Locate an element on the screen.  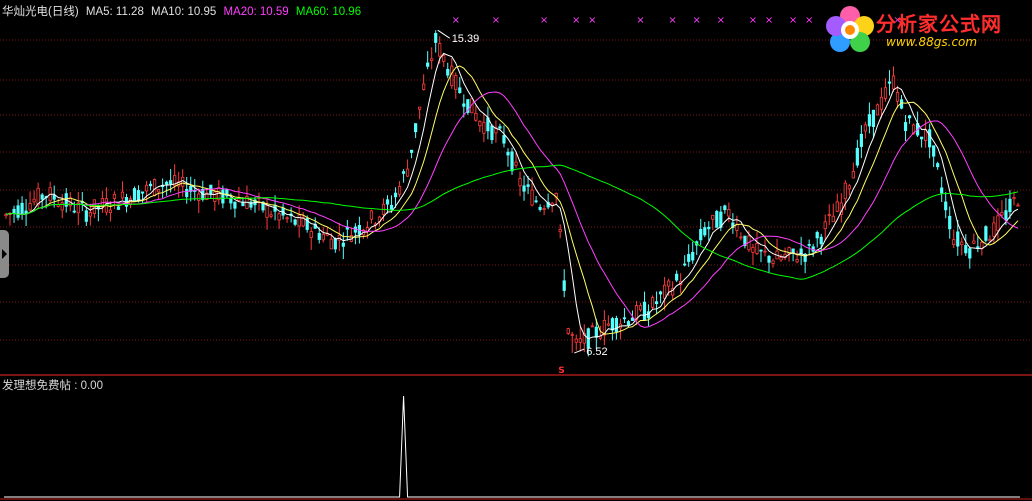
logo-title: 分析家公式网 is located at coordinates (939, 24).